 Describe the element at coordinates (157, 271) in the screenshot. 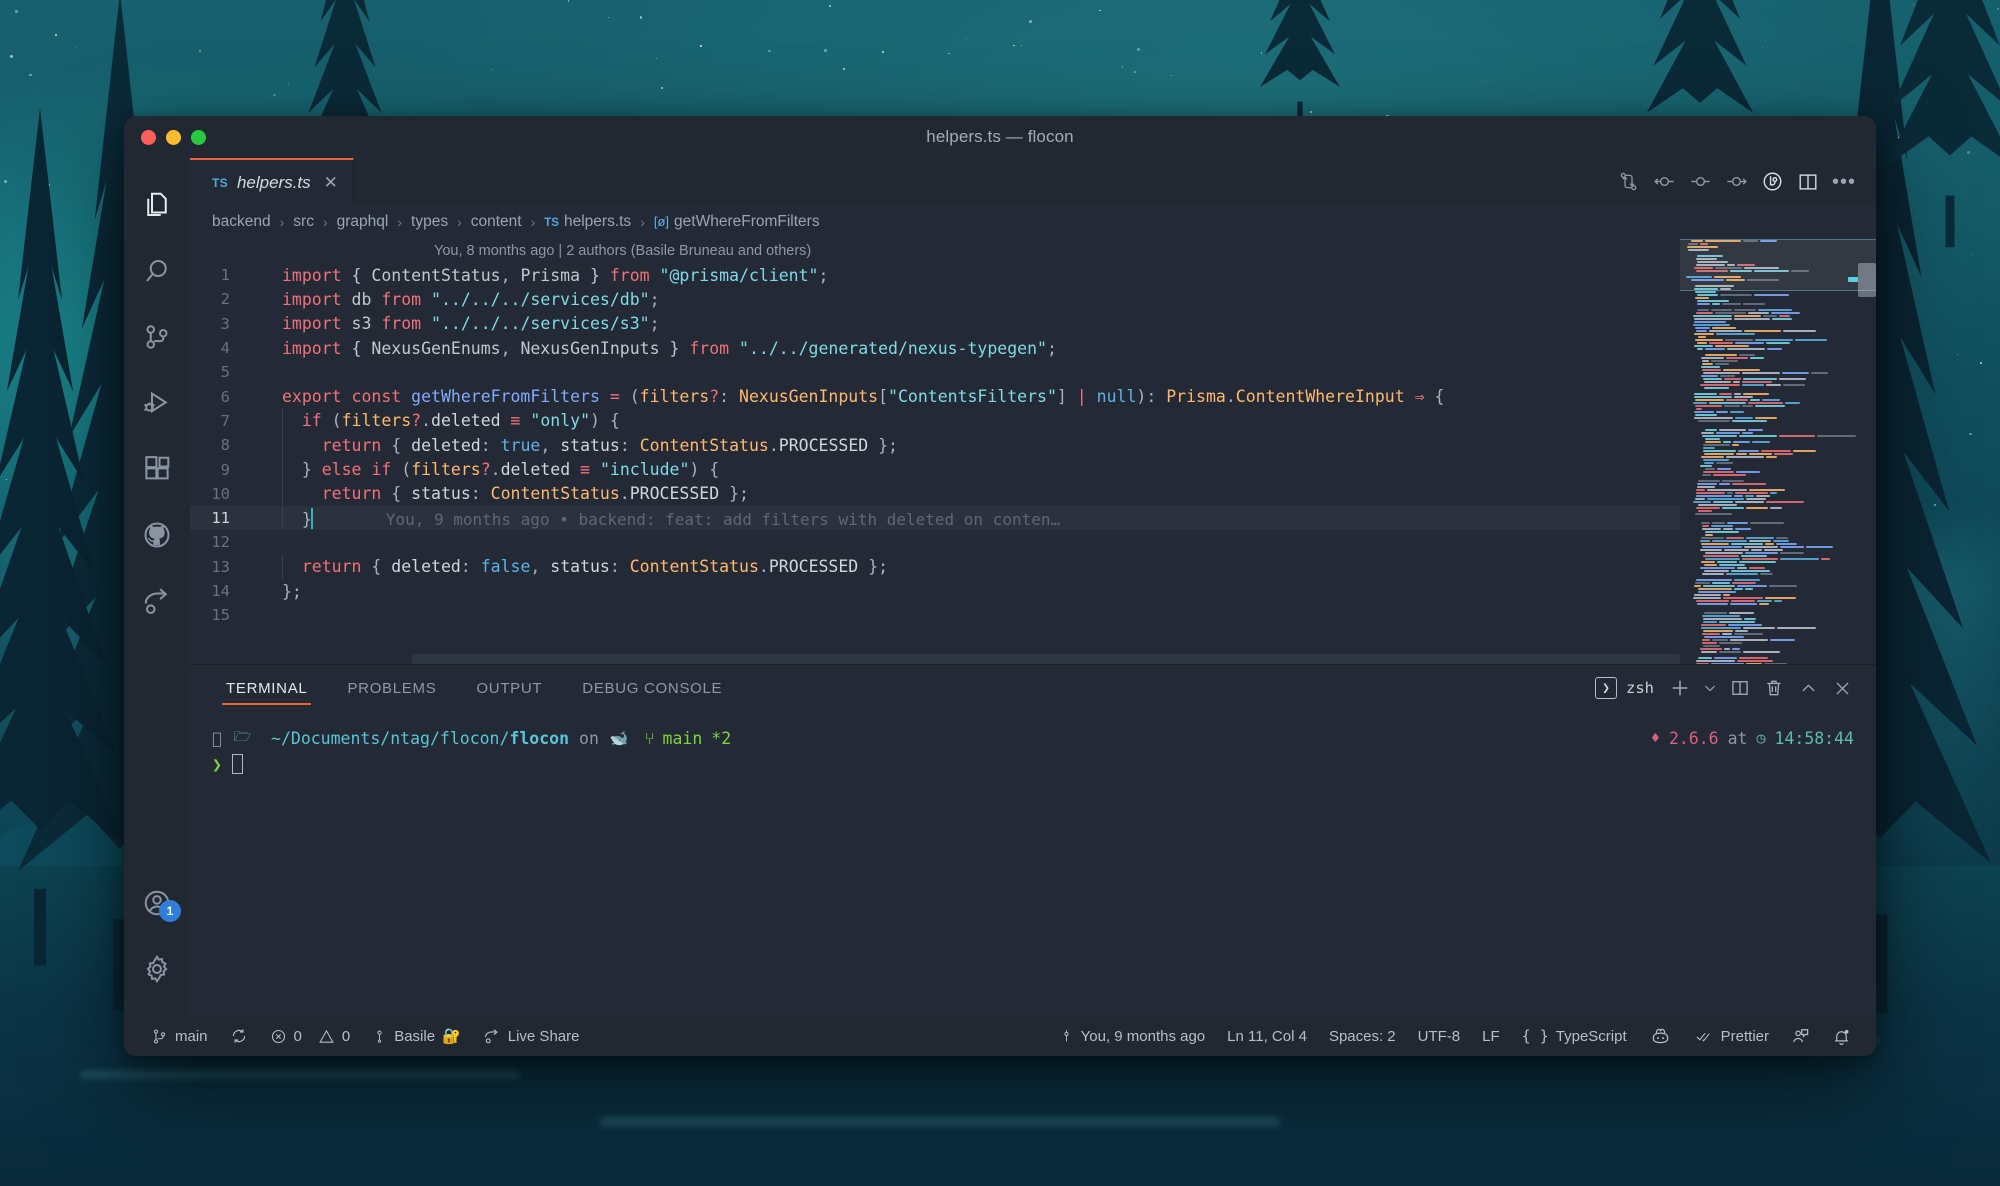

I see `activity-item-search` at that location.